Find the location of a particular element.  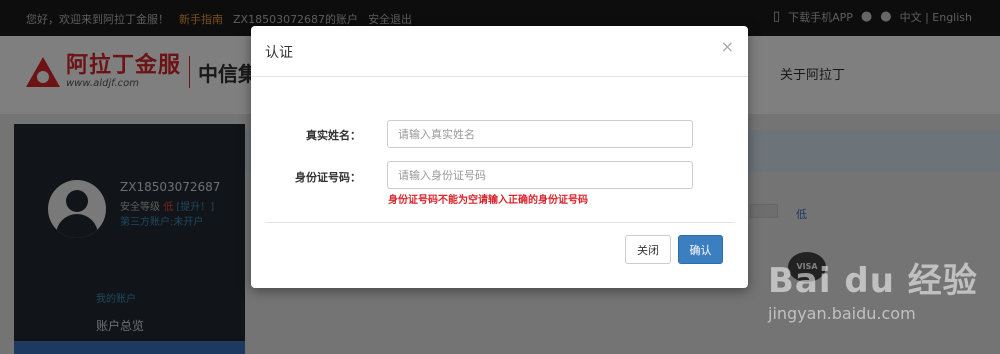

watermark-url: jingyan.baidu.com is located at coordinates (842, 313).